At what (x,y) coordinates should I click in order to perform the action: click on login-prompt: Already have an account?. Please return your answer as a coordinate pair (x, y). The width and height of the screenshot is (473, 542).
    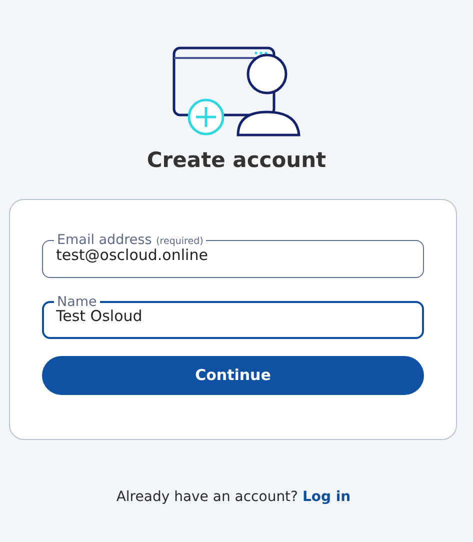
    Looking at the image, I should click on (207, 496).